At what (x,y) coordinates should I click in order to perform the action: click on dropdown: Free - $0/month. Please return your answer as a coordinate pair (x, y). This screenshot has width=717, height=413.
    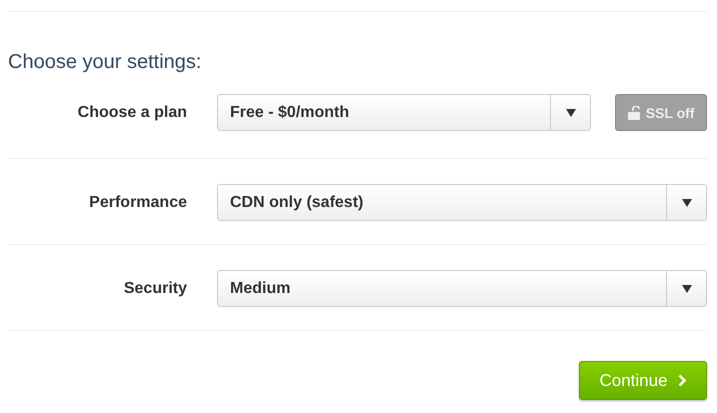
    Looking at the image, I should click on (404, 112).